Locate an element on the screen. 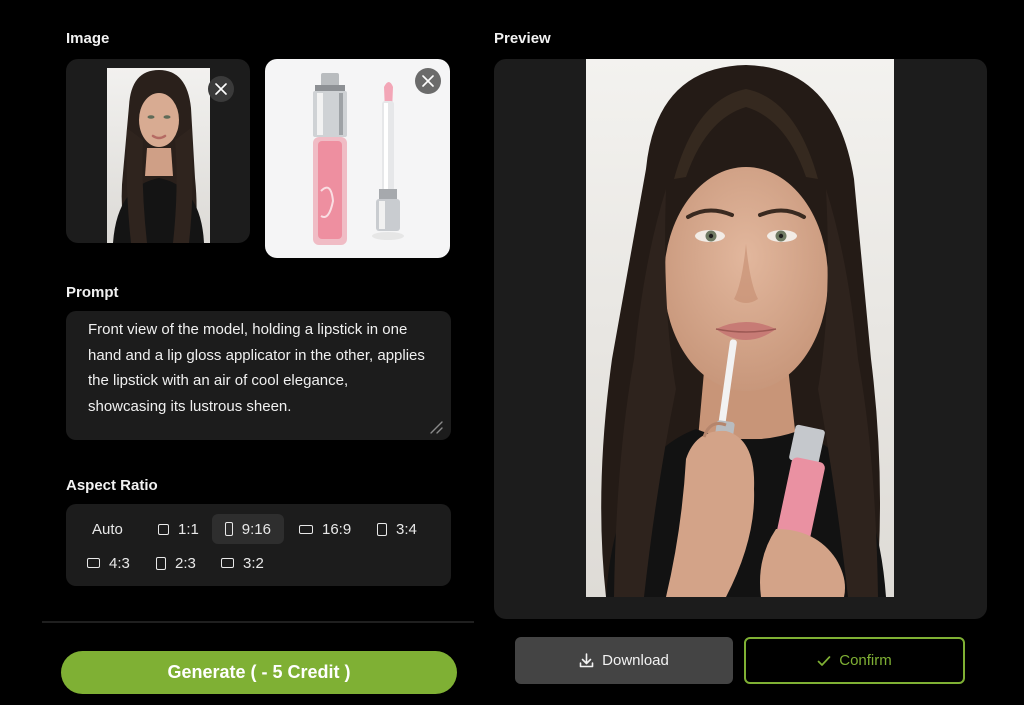 This screenshot has width=1024, height=705. aspect-option-auto: Auto is located at coordinates (107, 529).